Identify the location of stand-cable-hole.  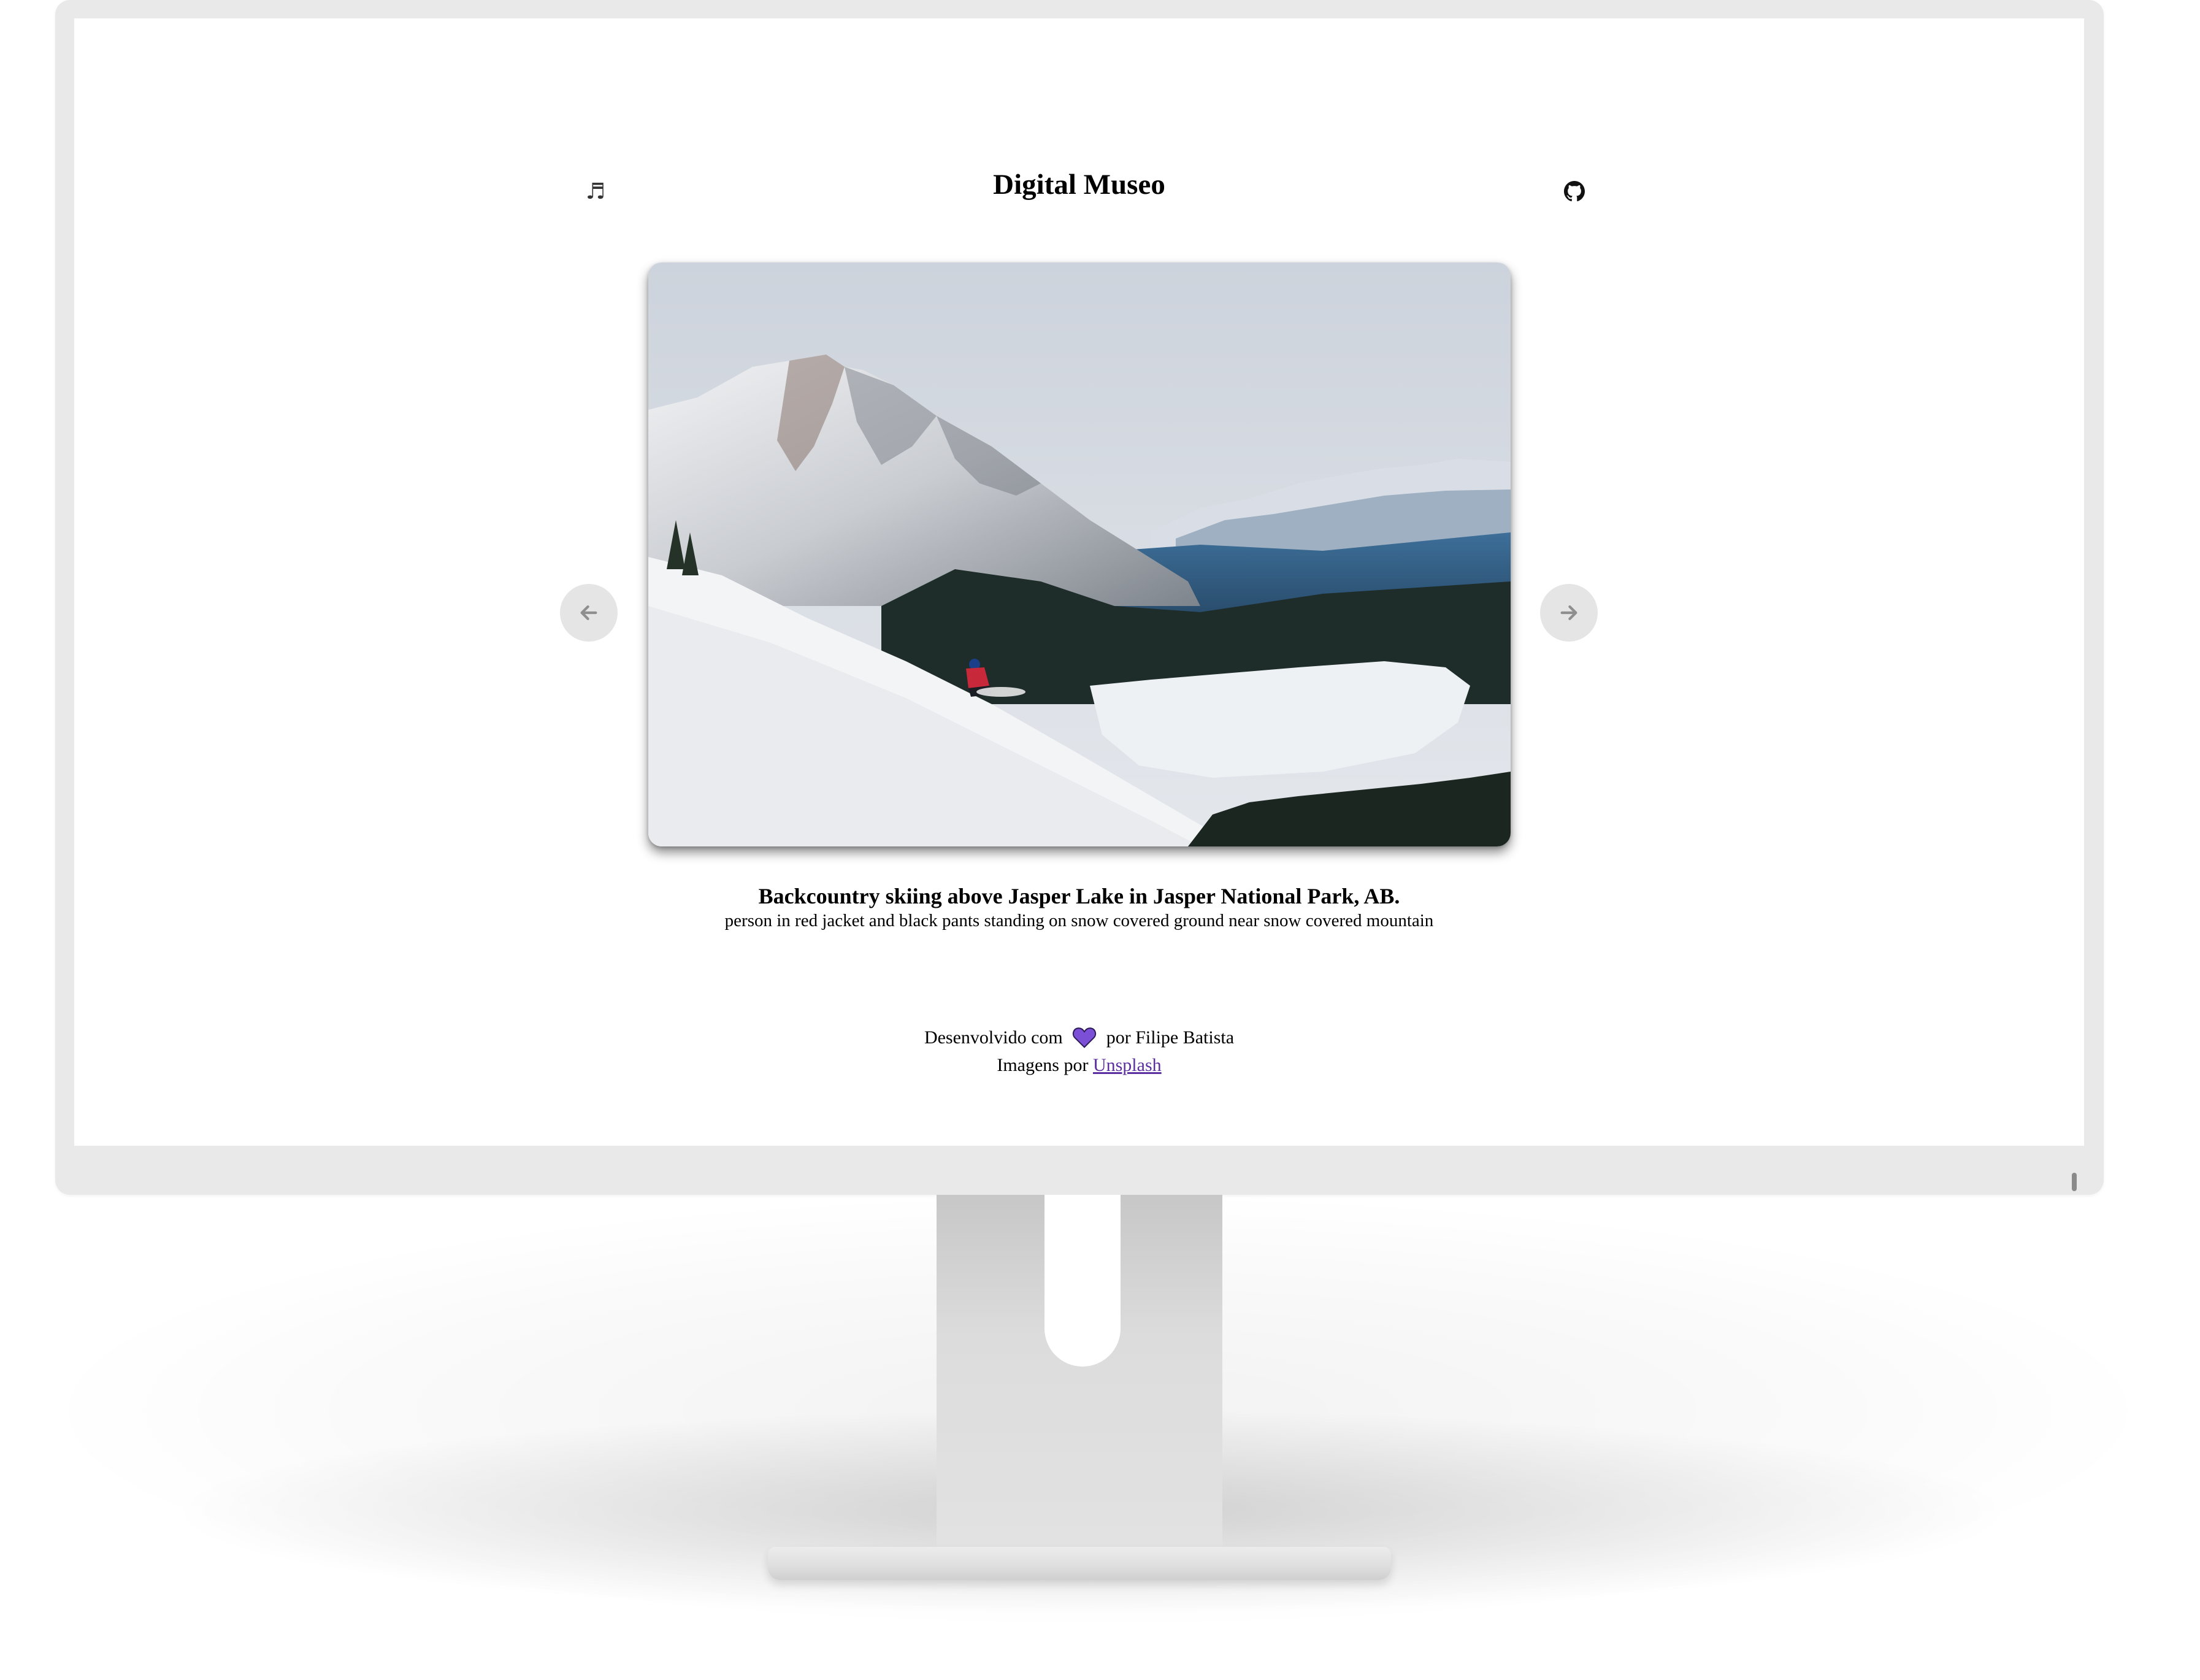
(1082, 1281).